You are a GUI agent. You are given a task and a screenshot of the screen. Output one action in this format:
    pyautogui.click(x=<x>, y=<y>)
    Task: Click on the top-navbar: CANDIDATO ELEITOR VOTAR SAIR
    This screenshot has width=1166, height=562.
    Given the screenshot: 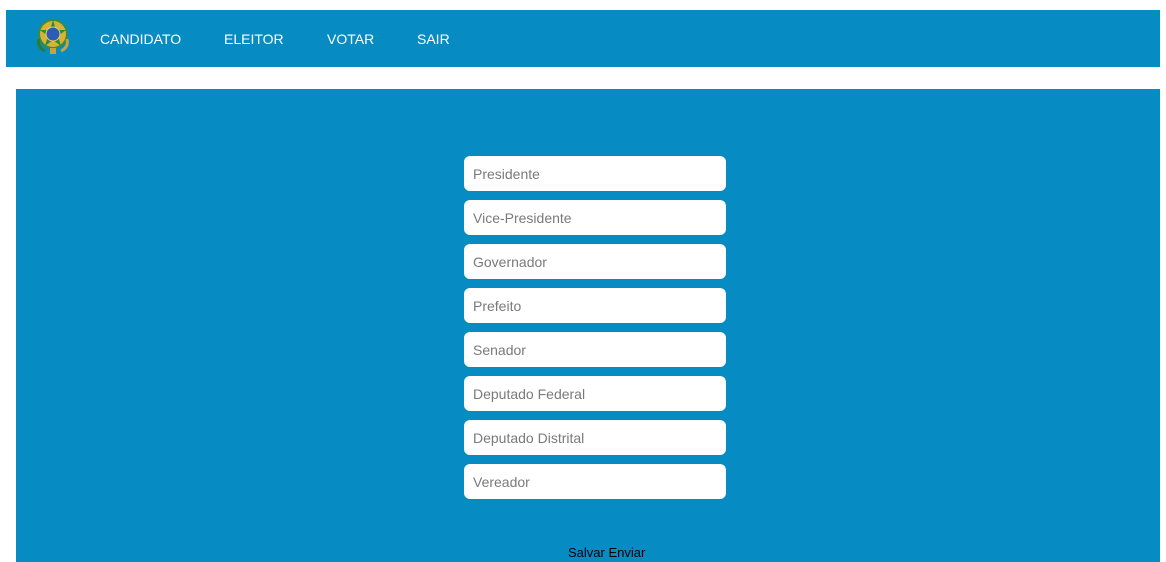 What is the action you would take?
    pyautogui.click(x=583, y=38)
    